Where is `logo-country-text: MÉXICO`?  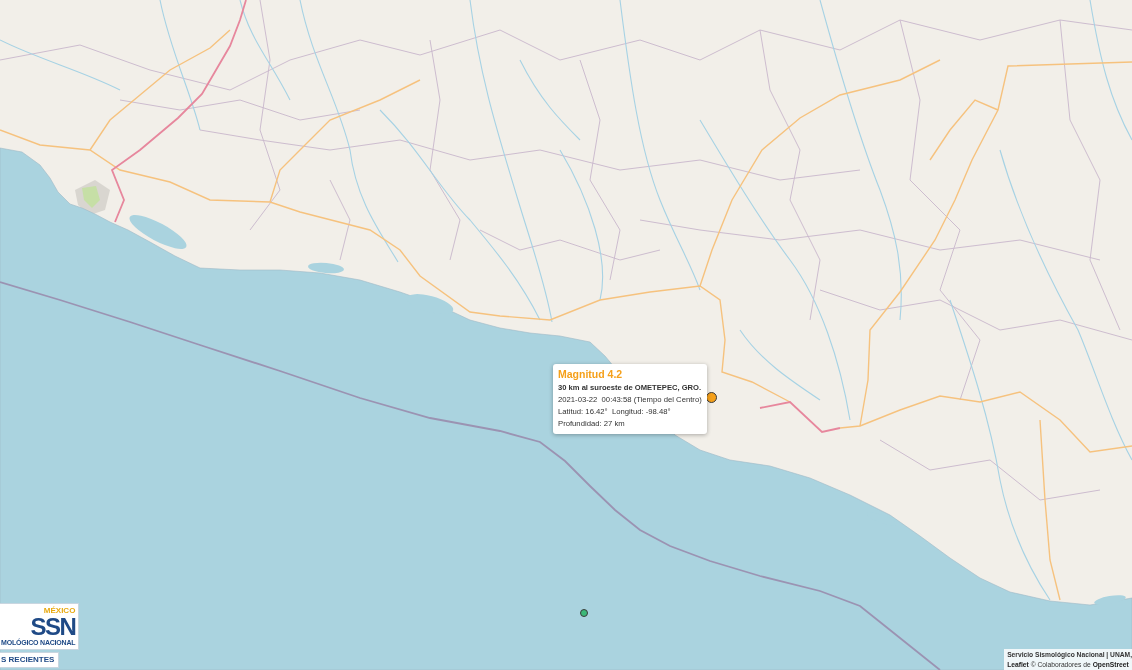
logo-country-text: MÉXICO is located at coordinates (59, 610).